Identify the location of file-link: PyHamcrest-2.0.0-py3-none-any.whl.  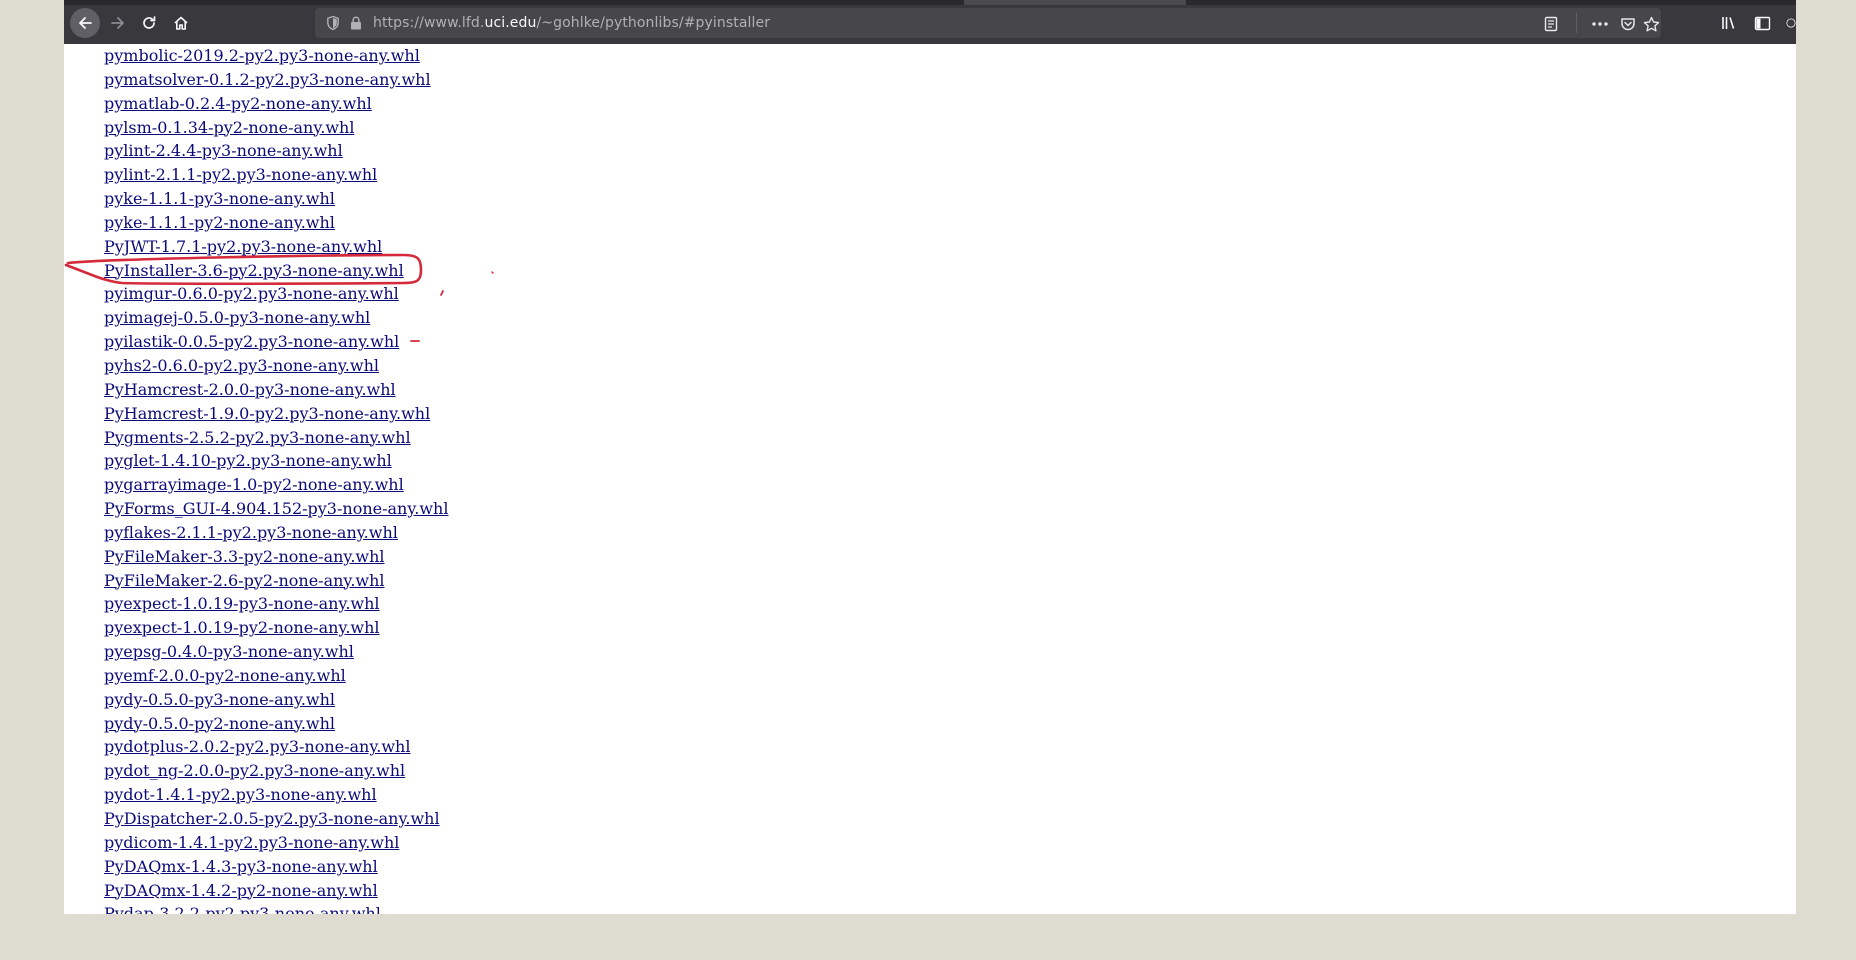
(250, 389).